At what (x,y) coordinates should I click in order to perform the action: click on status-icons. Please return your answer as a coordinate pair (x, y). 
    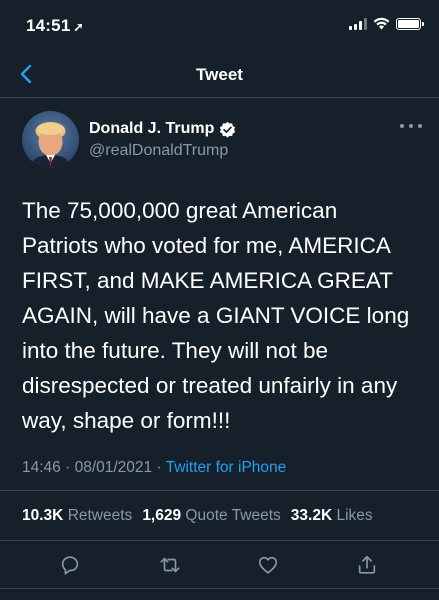
    Looking at the image, I should click on (386, 23).